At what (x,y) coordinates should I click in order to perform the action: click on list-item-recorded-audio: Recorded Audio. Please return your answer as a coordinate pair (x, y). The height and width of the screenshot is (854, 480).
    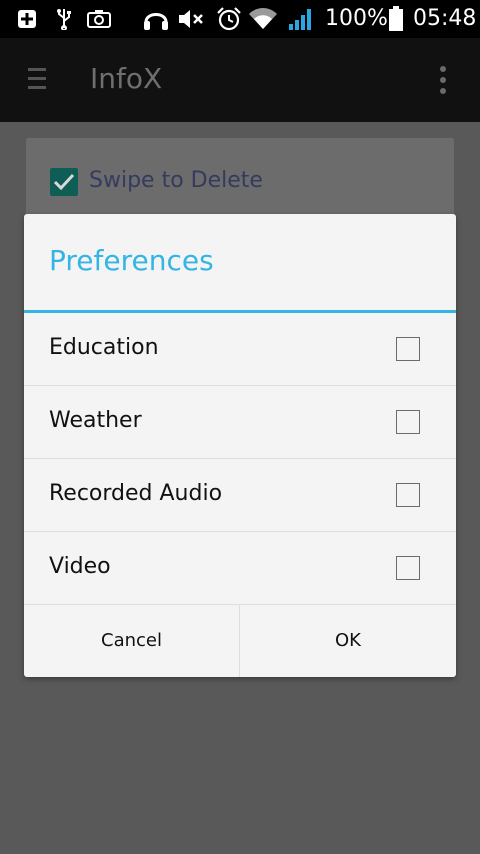
    Looking at the image, I should click on (240, 495).